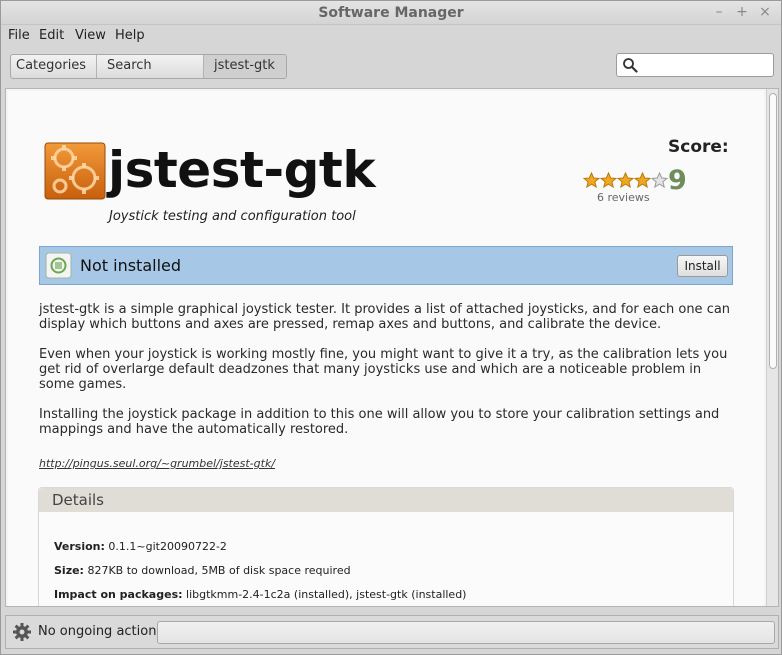 The width and height of the screenshot is (782, 655). I want to click on titlebar: Software Manager – + ×, so click(391, 13).